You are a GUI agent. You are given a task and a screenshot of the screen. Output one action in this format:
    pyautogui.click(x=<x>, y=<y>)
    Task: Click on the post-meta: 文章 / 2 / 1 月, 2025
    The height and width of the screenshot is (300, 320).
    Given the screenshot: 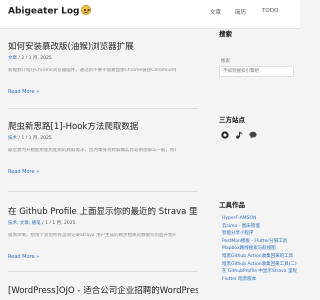 What is the action you would take?
    pyautogui.click(x=30, y=58)
    